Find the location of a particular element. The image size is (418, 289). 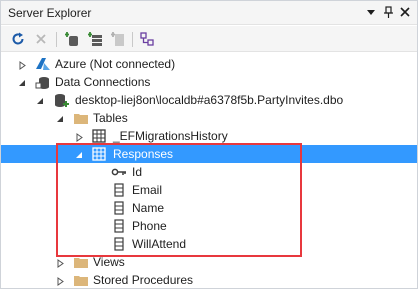

azure-icon is located at coordinates (43, 64).